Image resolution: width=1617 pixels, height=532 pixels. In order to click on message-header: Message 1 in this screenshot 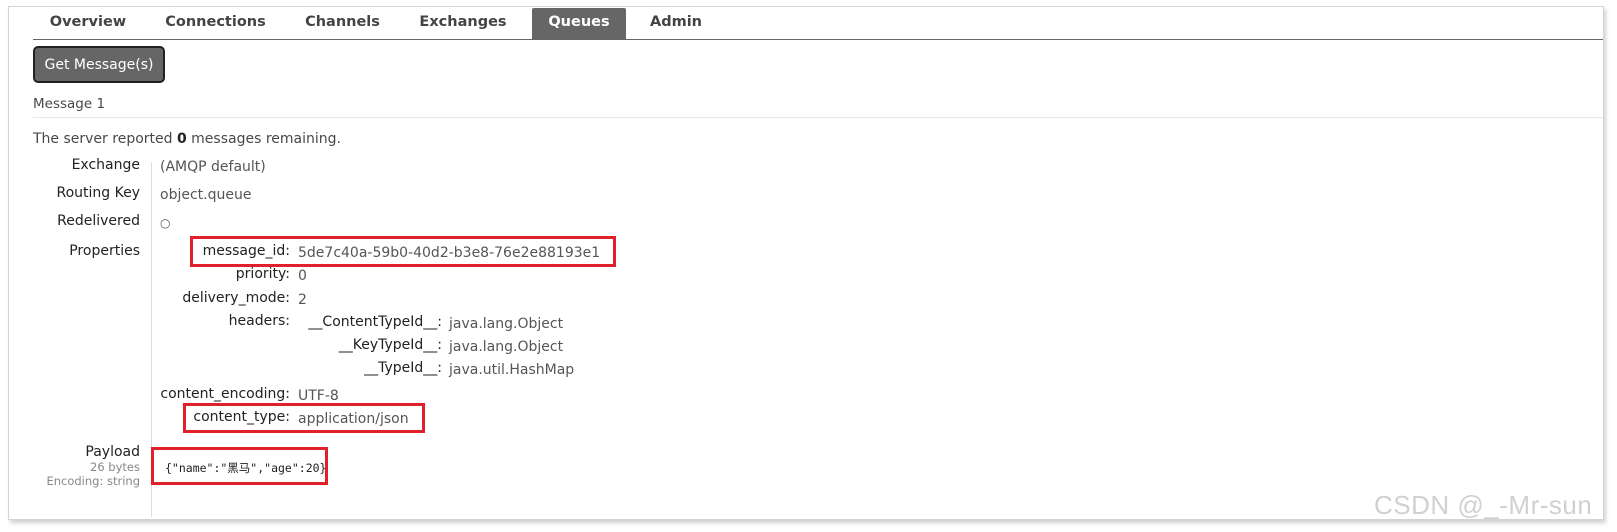, I will do `click(69, 104)`.